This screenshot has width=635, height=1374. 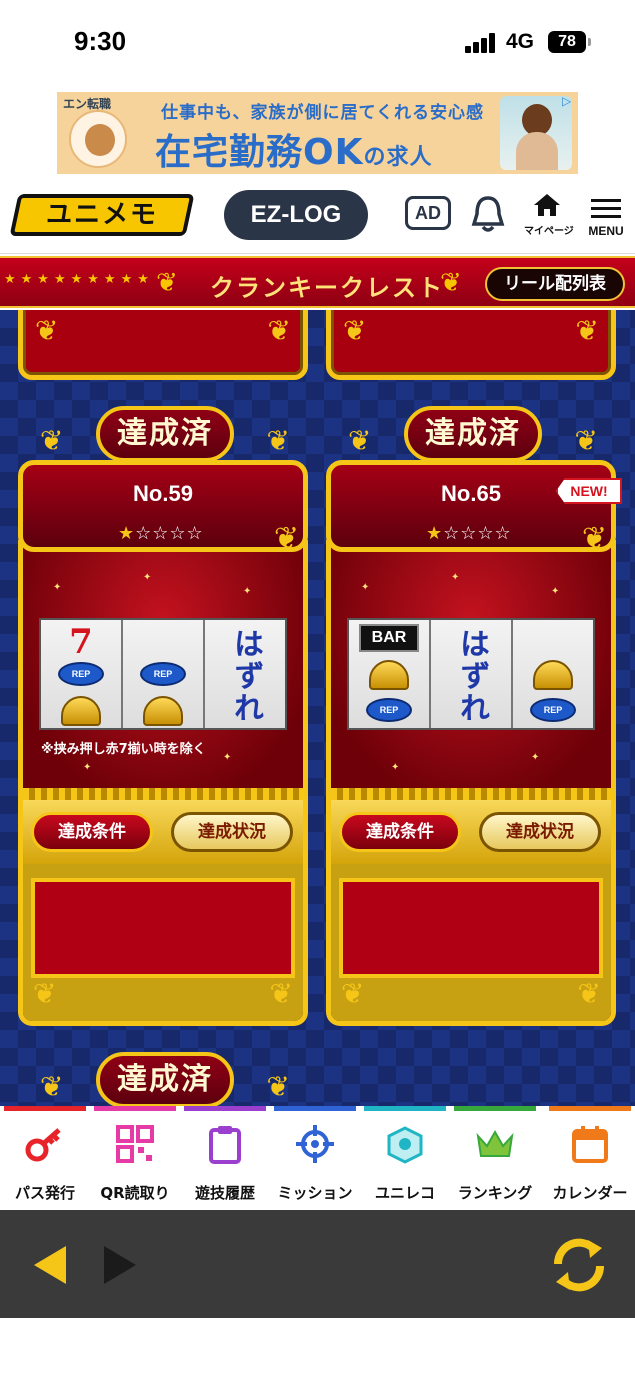 I want to click on tab-ranking: ランキング, so click(x=495, y=1158).